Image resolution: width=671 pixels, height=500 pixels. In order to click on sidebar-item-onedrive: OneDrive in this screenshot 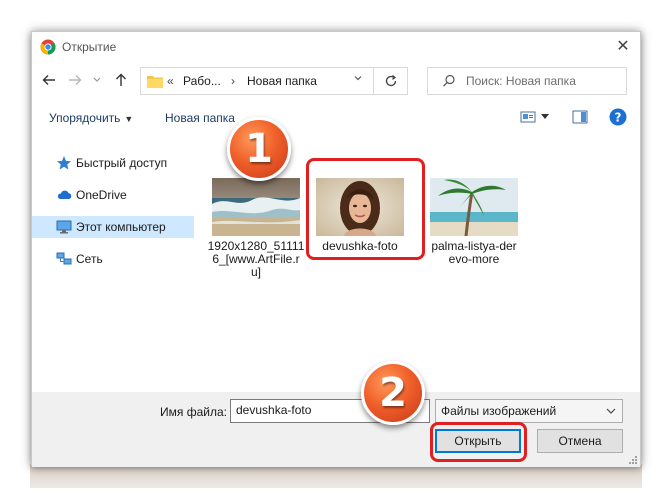, I will do `click(113, 195)`.